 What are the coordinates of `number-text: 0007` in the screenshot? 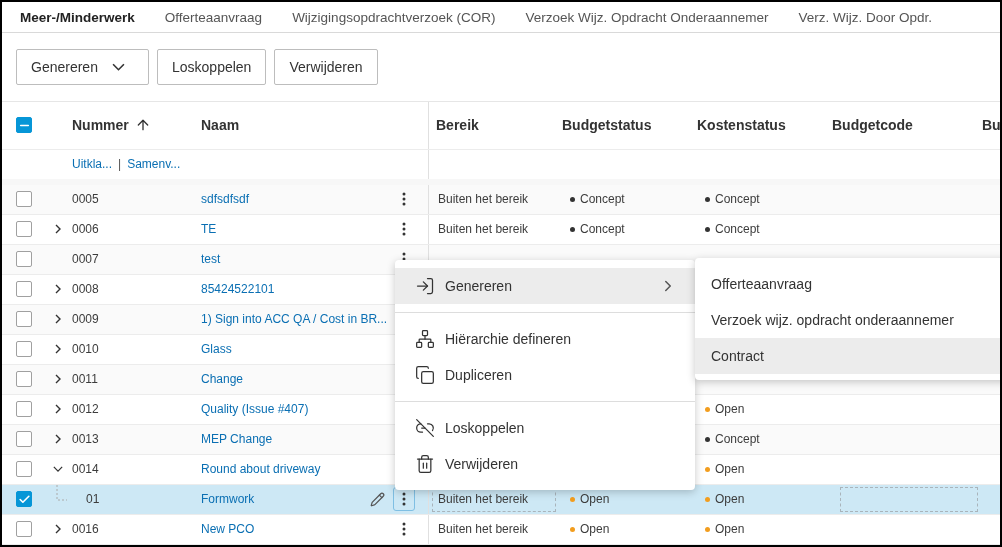 It's located at (85, 259).